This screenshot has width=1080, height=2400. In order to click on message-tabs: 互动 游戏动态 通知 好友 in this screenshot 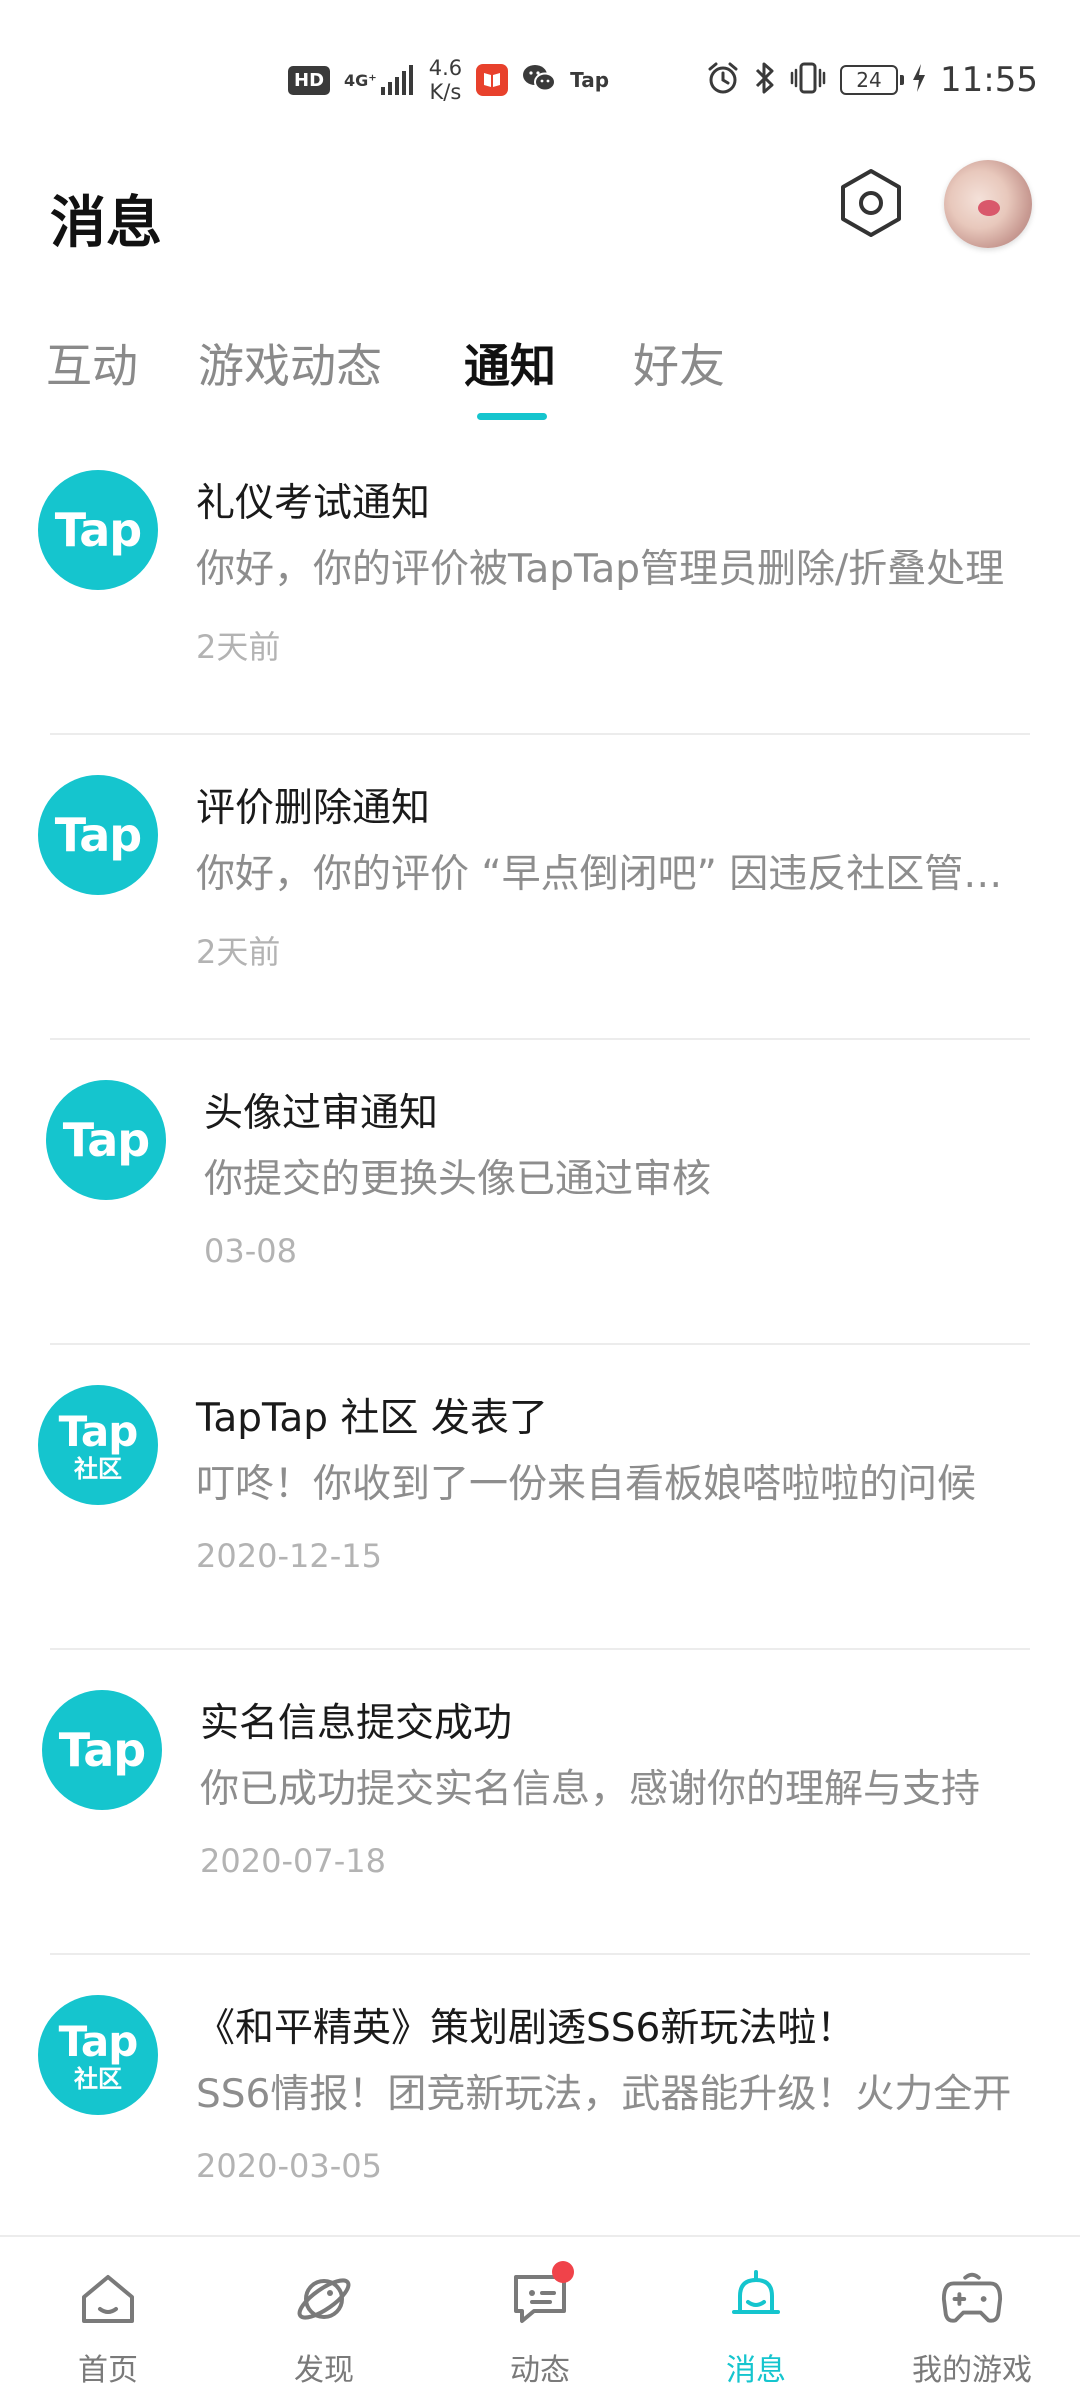, I will do `click(540, 375)`.